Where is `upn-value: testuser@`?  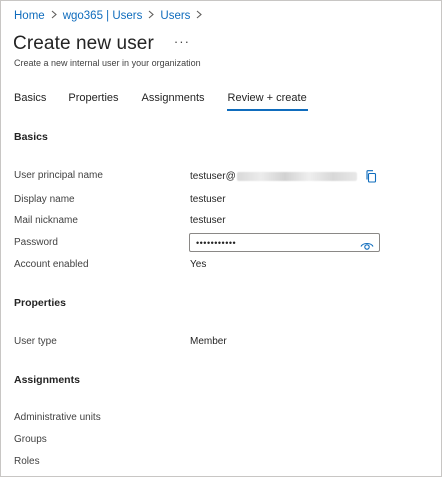
upn-value: testuser@ is located at coordinates (283, 176).